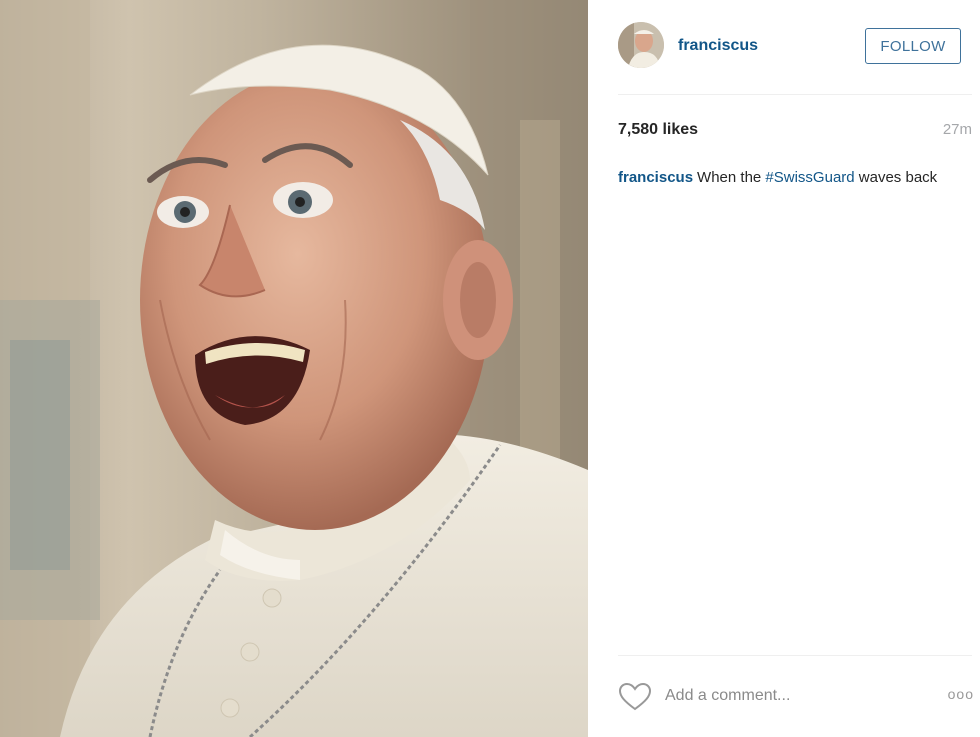  What do you see at coordinates (790, 696) in the screenshot?
I see `comment-input` at bounding box center [790, 696].